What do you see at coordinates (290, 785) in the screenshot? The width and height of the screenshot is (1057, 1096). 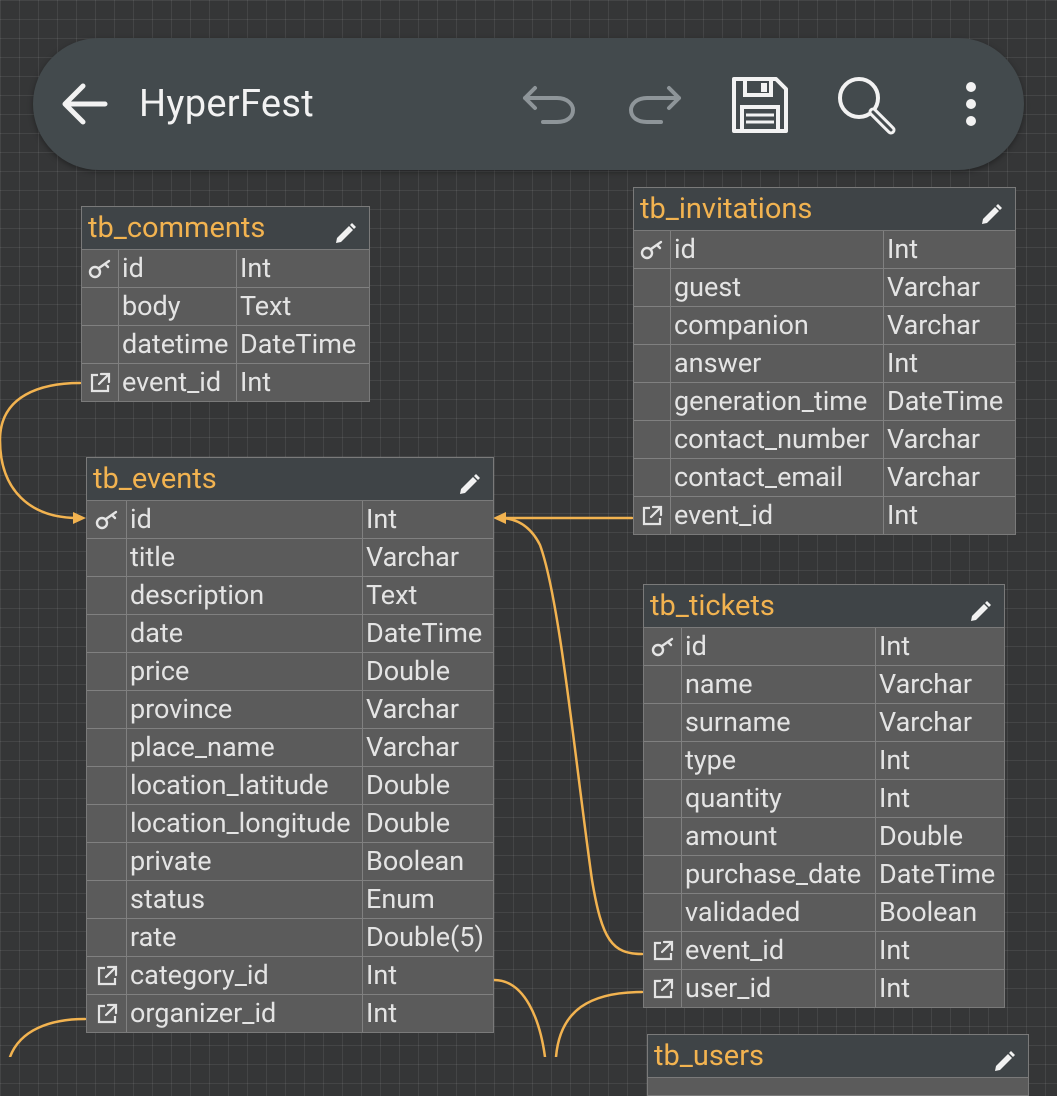 I see `table-row: location_latitude Double` at bounding box center [290, 785].